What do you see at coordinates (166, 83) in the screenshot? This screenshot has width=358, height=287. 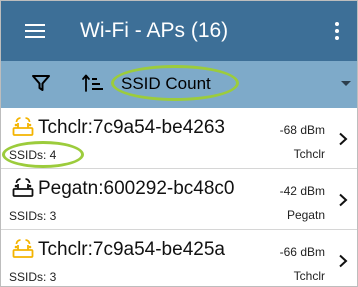 I see `sort-by-label: SSID Count` at bounding box center [166, 83].